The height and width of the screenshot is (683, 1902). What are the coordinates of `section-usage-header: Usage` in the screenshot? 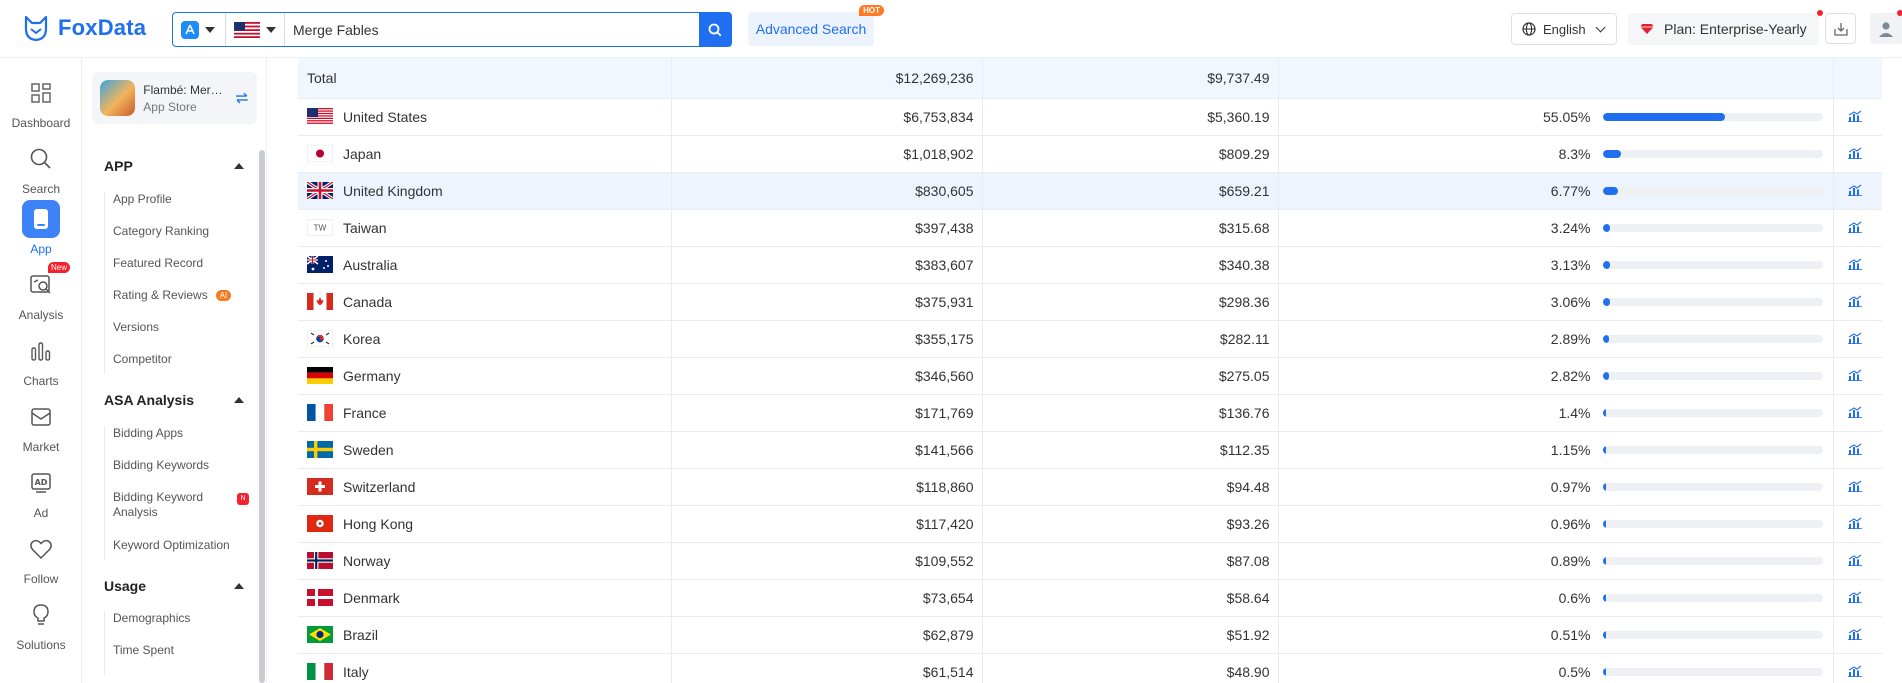 It's located at (174, 586).